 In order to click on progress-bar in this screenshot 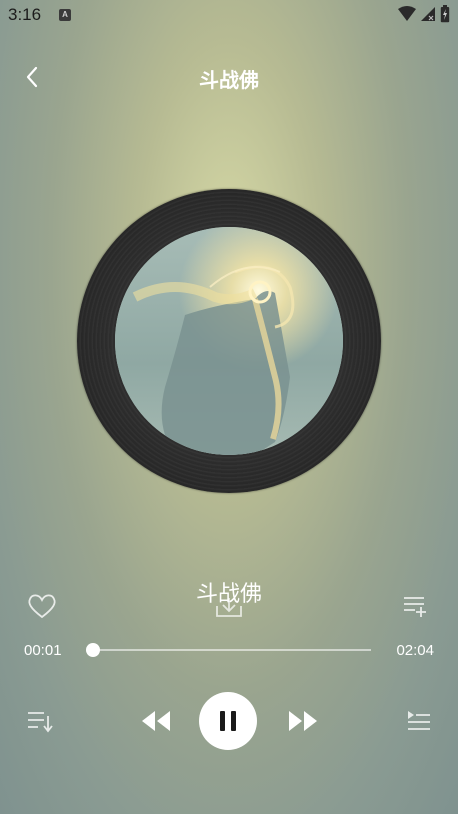, I will do `click(228, 650)`.